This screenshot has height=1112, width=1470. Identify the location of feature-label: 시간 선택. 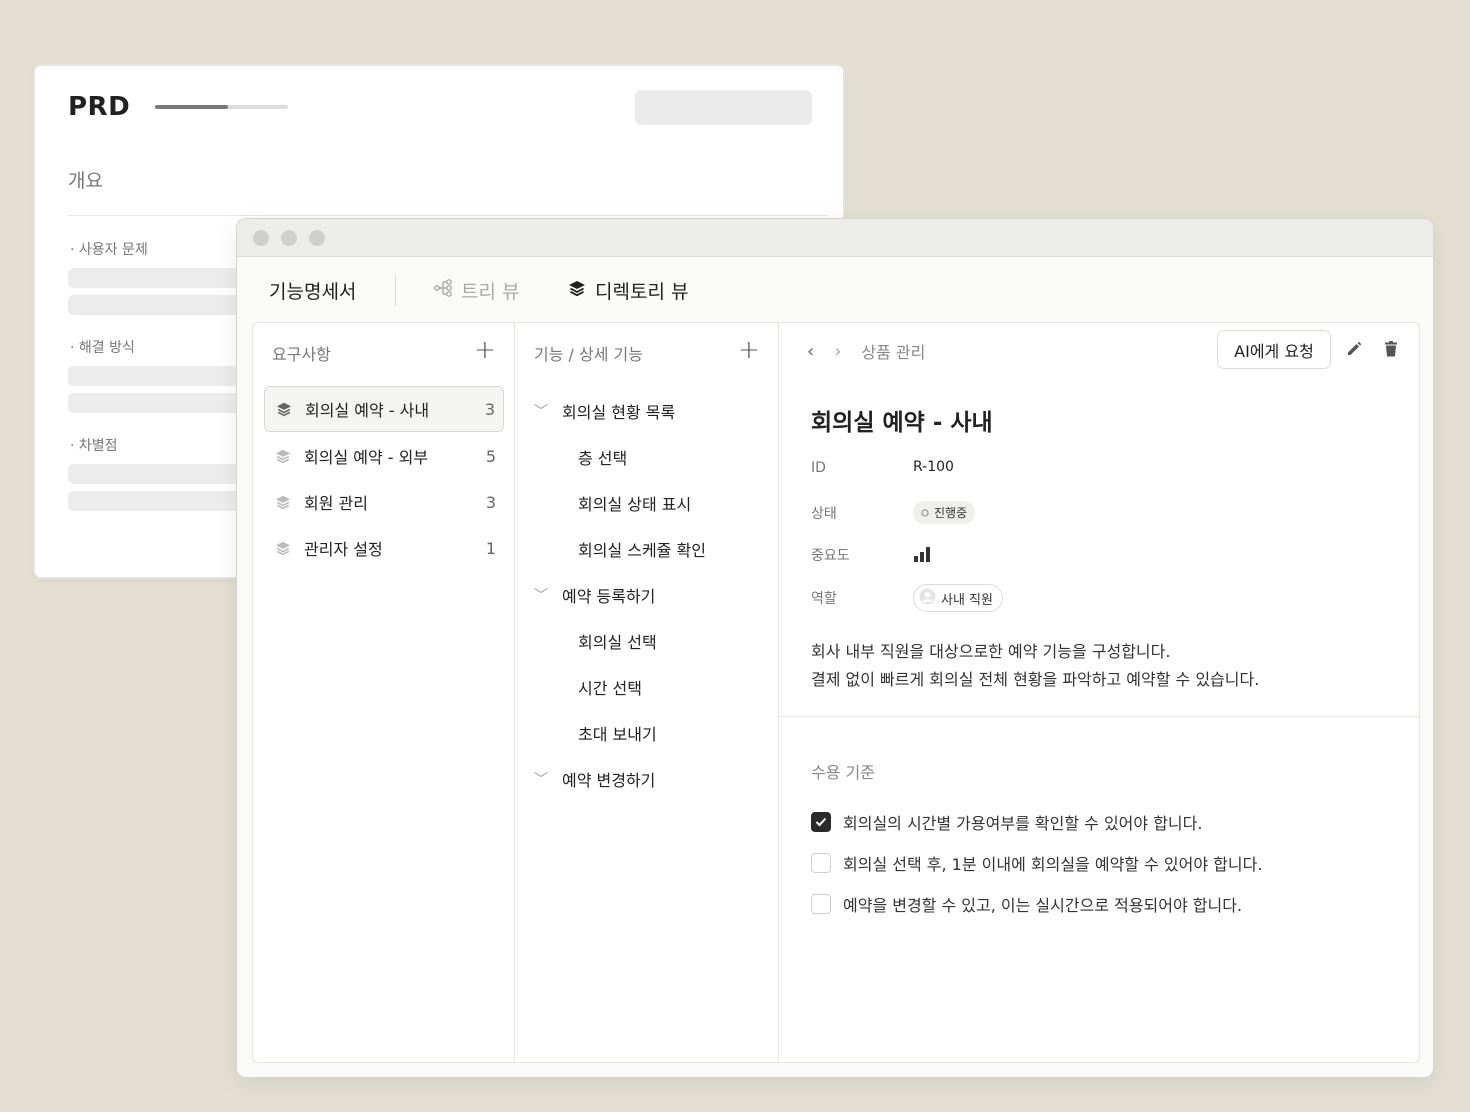
(610, 688).